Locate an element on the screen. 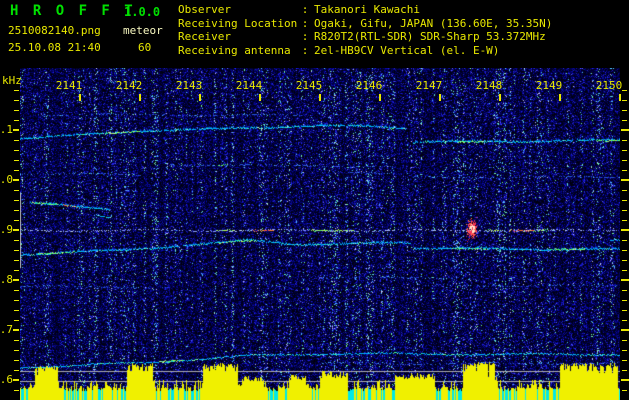 Image resolution: width=629 pixels, height=400 pixels. info-label: Receiving antenna is located at coordinates (234, 50).